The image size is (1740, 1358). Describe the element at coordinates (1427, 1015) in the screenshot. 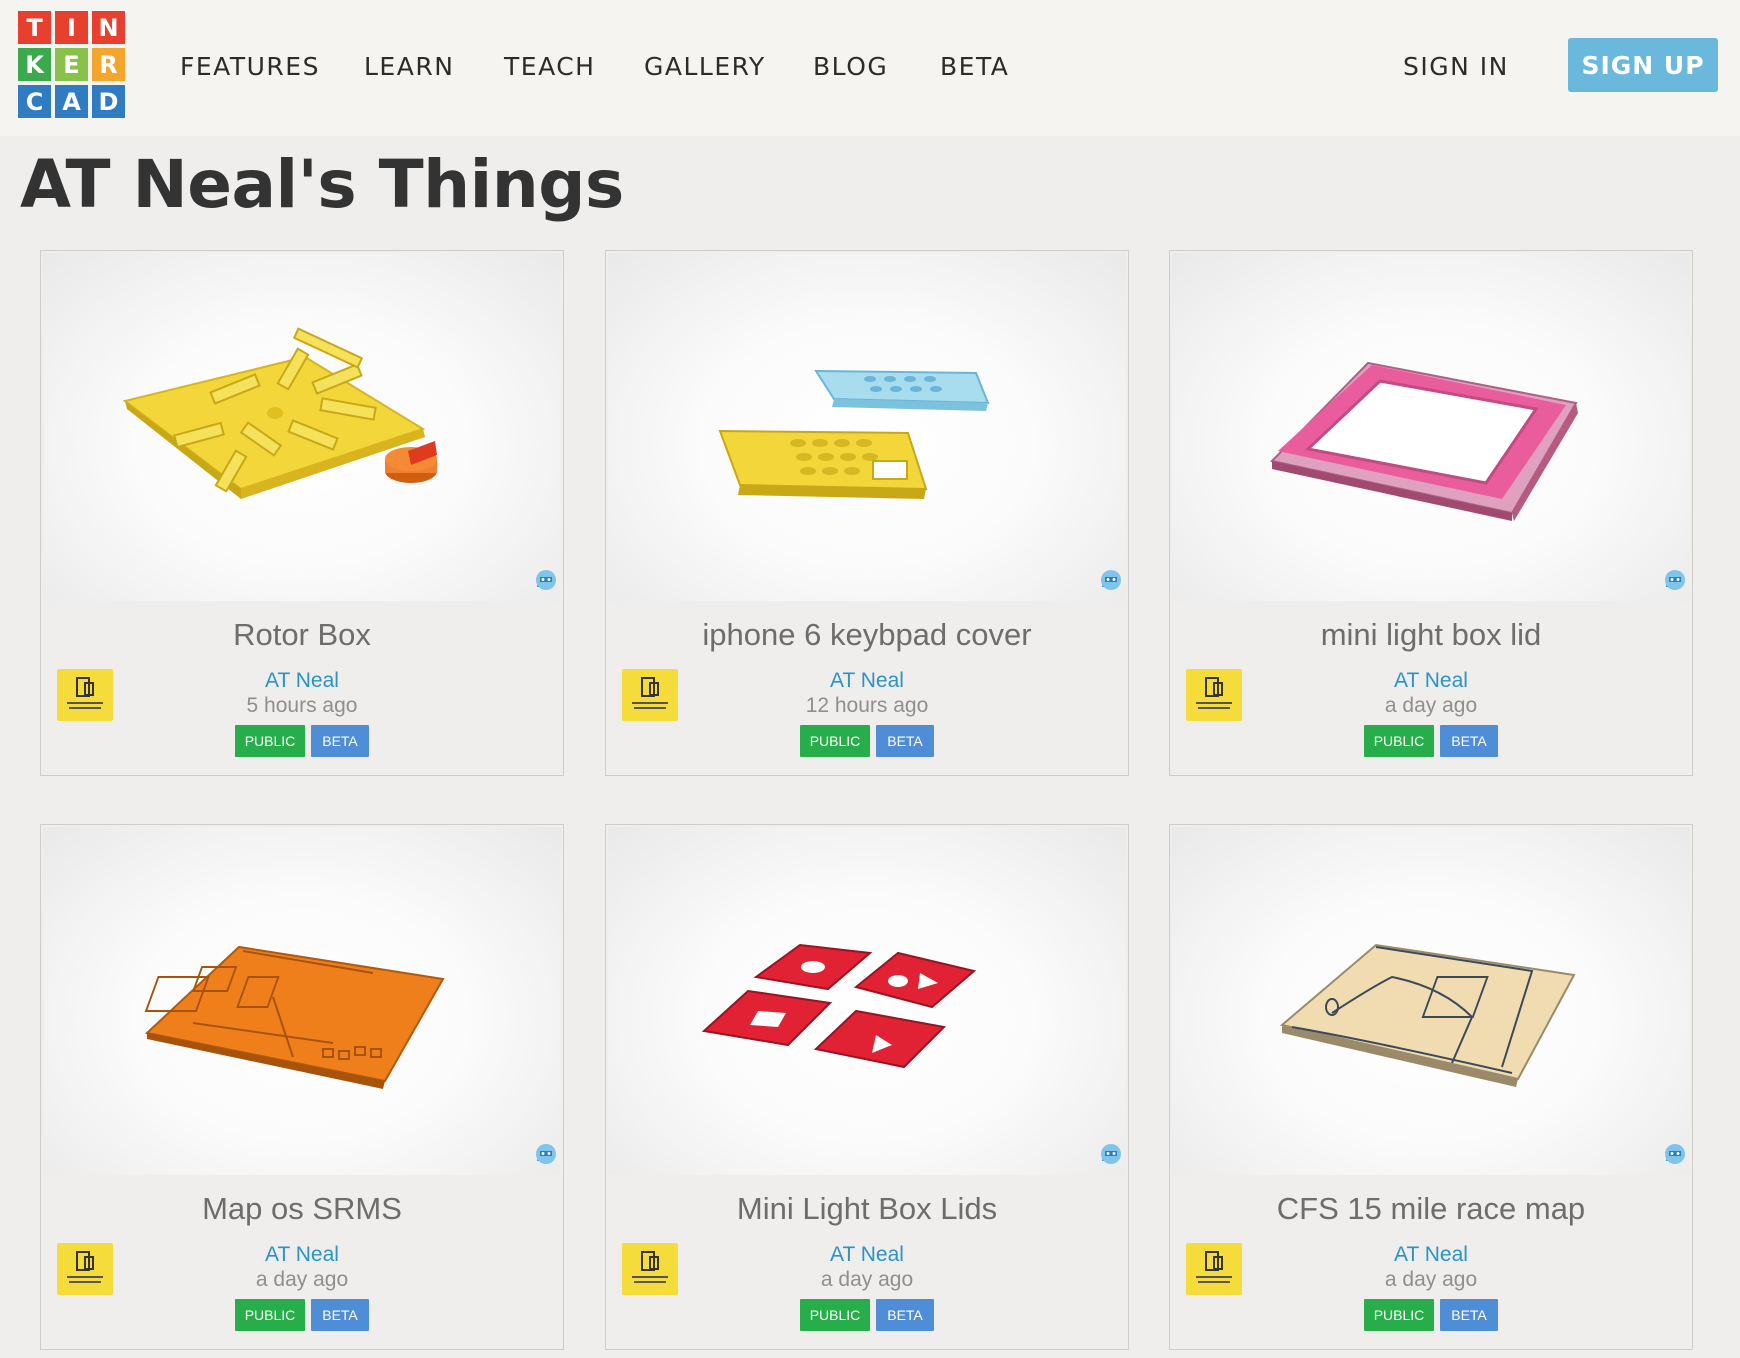

I see `race-map-render` at that location.